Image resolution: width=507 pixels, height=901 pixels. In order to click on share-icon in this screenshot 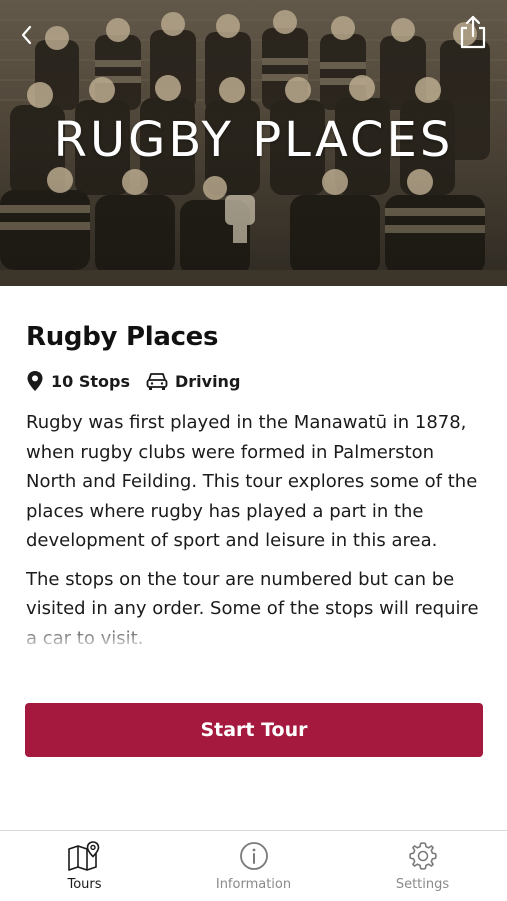, I will do `click(473, 32)`.